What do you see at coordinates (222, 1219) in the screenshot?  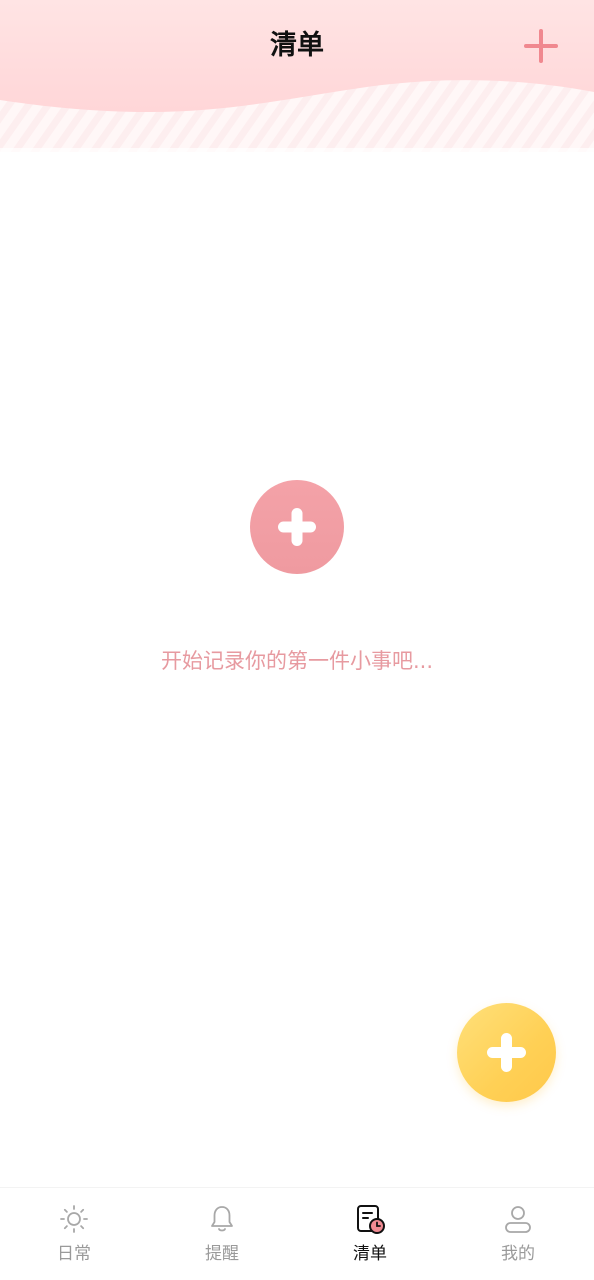 I see `bell-icon` at bounding box center [222, 1219].